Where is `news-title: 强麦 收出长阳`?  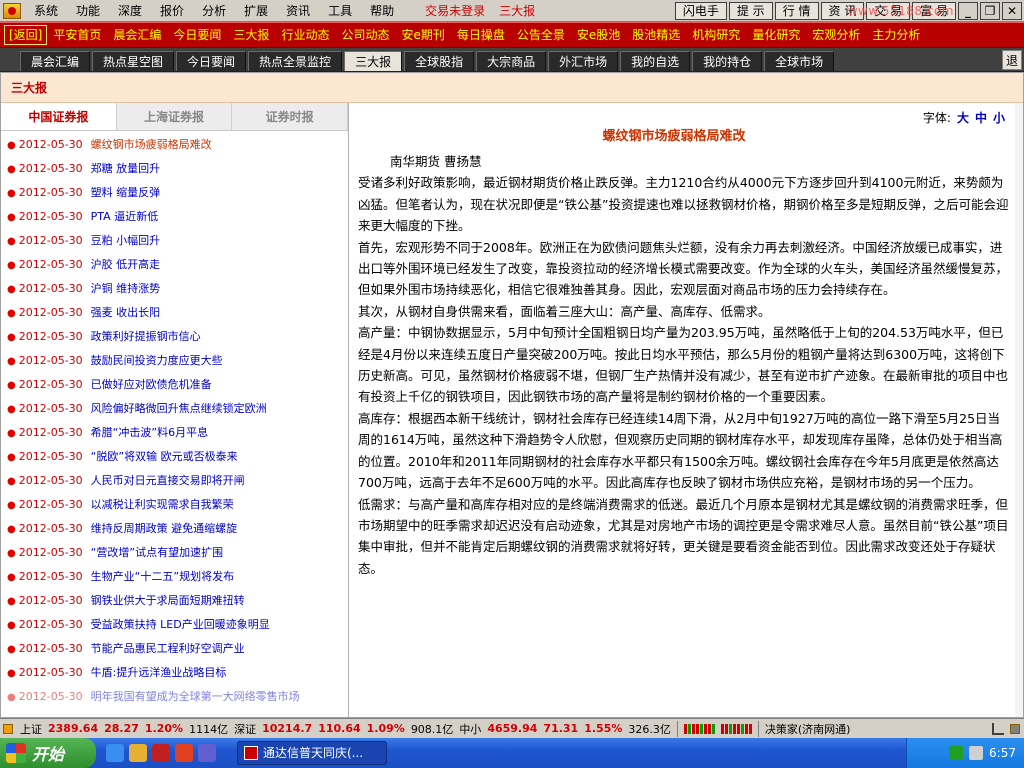 news-title: 强麦 收出长阳 is located at coordinates (126, 312).